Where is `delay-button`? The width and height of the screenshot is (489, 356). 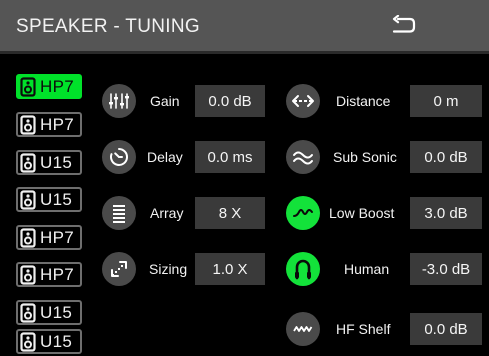
delay-button is located at coordinates (119, 157).